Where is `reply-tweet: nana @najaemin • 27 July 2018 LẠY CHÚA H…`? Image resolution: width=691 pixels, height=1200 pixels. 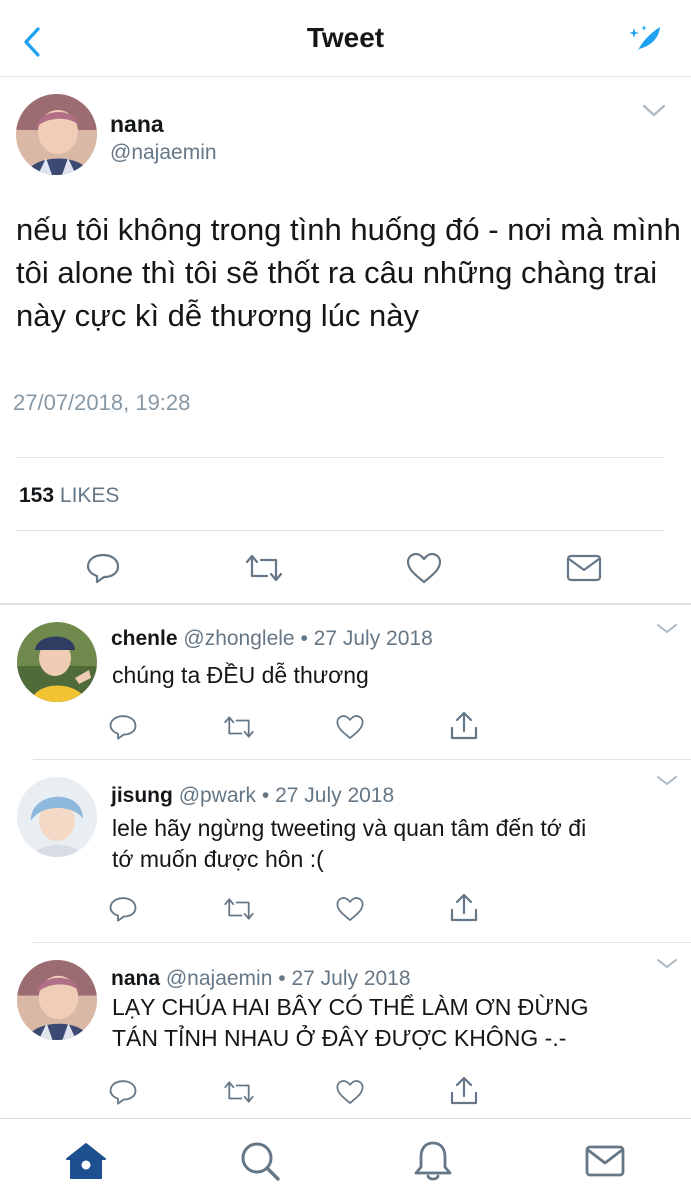 reply-tweet: nana @najaemin • 27 July 2018 LẠY CHÚA H… is located at coordinates (345, 1030).